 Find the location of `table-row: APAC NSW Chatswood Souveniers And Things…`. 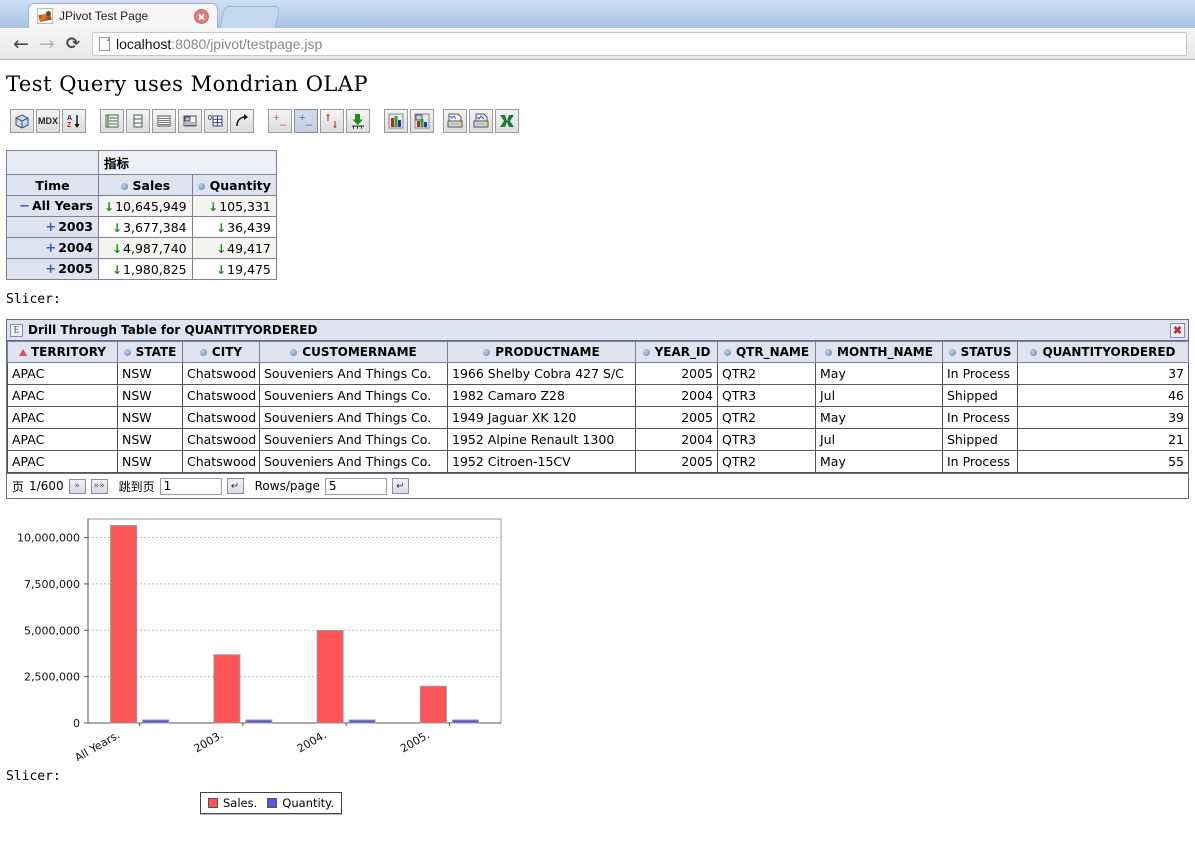

table-row: APAC NSW Chatswood Souveniers And Things… is located at coordinates (598, 417).